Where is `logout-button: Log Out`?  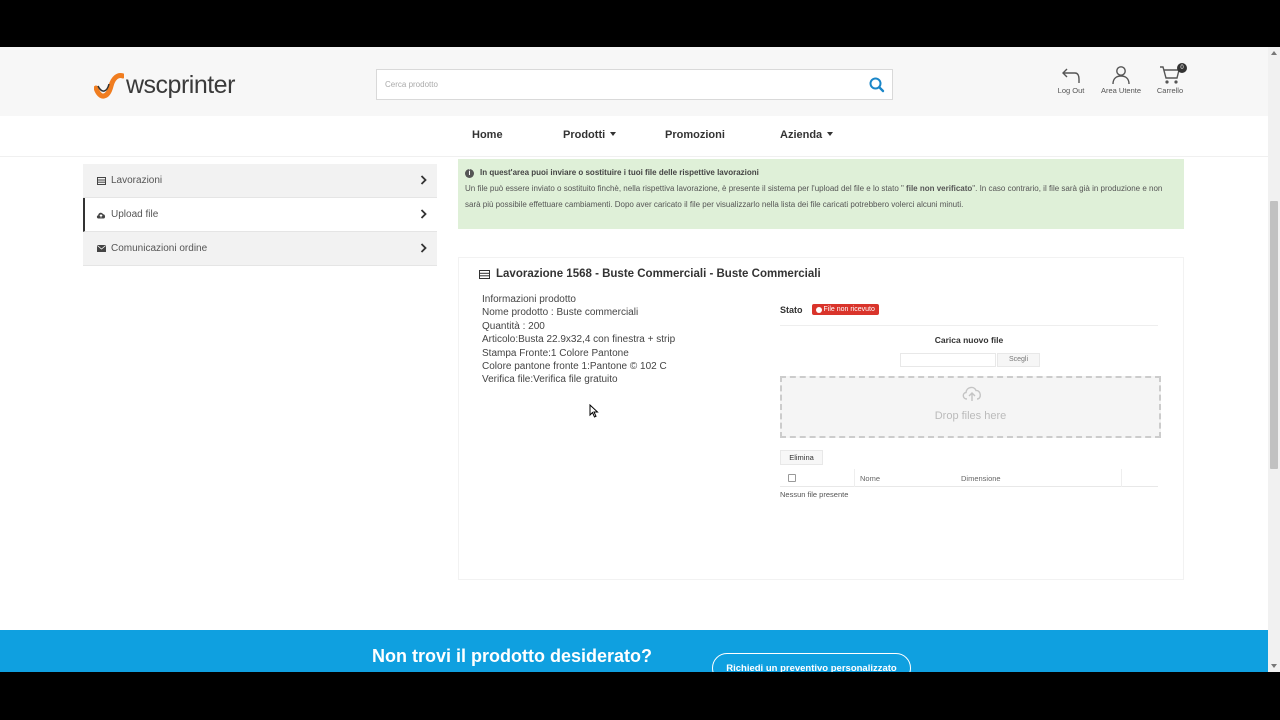 logout-button: Log Out is located at coordinates (1071, 80).